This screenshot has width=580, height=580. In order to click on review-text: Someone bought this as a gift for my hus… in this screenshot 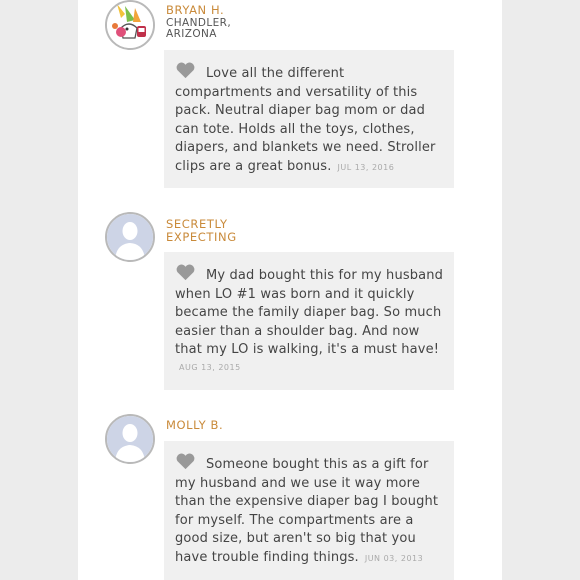, I will do `click(307, 511)`.